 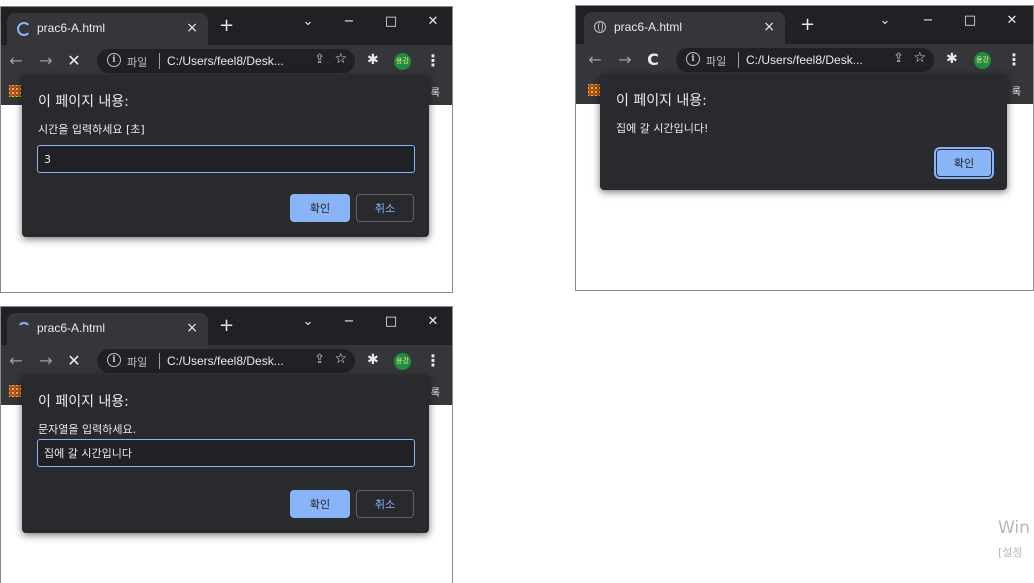 I want to click on alert-dialog: 이 페이지 내용: 집에 갈 시간입니다! 확인, so click(x=803, y=132).